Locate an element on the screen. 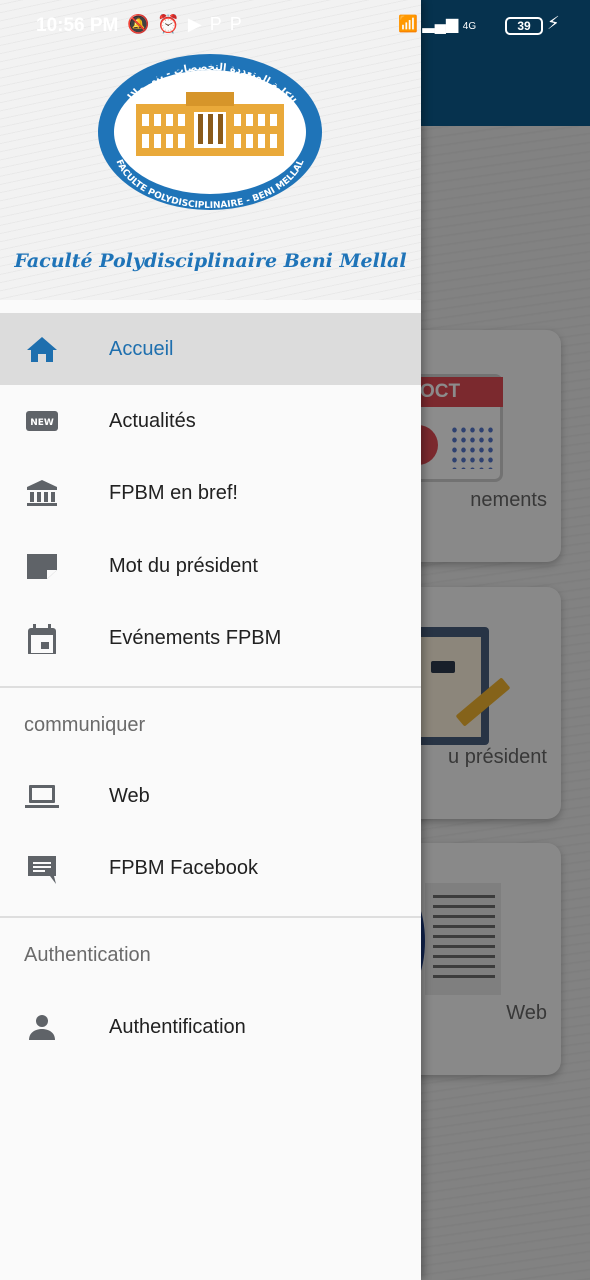 The height and width of the screenshot is (1280, 590). menu-item-fpbm-facebook: FPBM Facebook is located at coordinates (210, 868).